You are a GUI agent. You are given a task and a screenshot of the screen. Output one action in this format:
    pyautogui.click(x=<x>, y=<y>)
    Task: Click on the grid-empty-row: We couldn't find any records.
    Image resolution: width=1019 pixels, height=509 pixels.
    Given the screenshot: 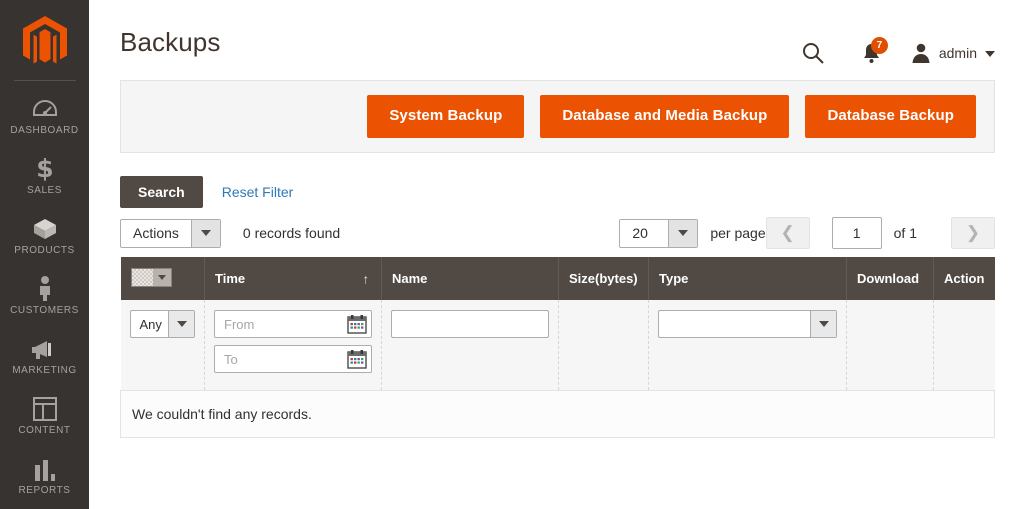 What is the action you would take?
    pyautogui.click(x=557, y=414)
    